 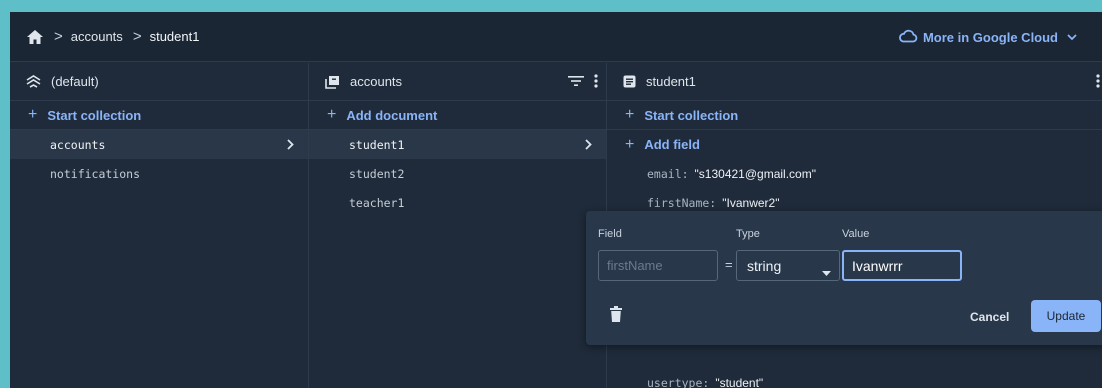 What do you see at coordinates (457, 202) in the screenshot?
I see `document-item-teacher1: teacher1` at bounding box center [457, 202].